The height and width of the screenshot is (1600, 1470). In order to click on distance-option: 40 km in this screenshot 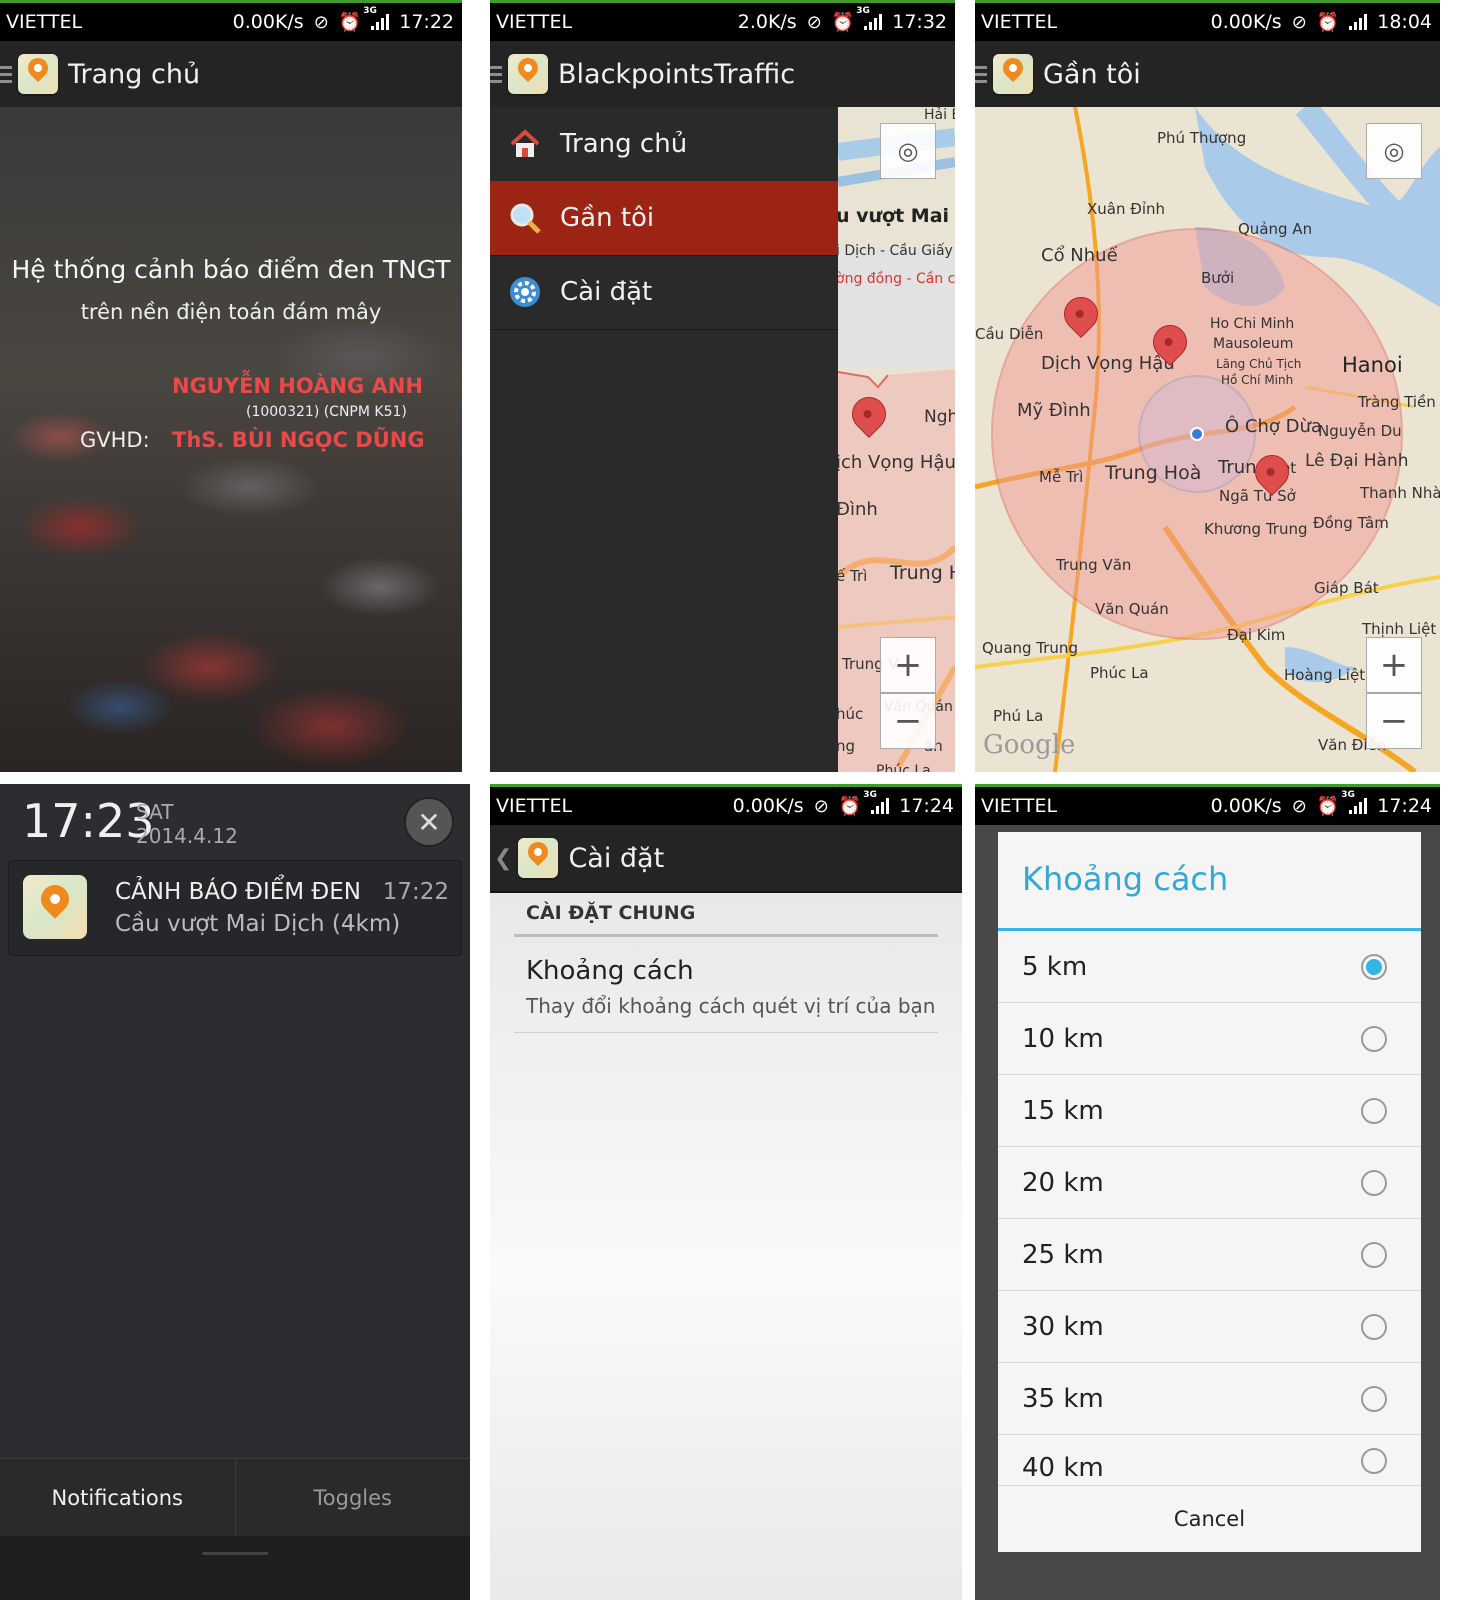, I will do `click(1209, 1460)`.